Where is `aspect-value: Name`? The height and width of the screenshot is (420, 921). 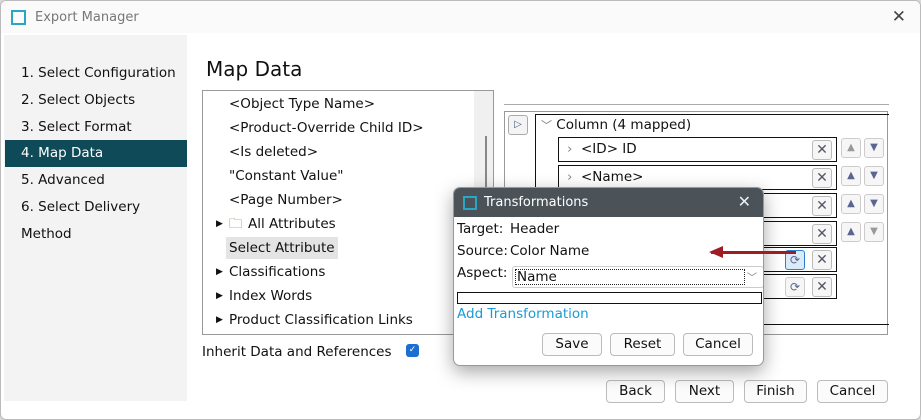 aspect-value: Name is located at coordinates (630, 277).